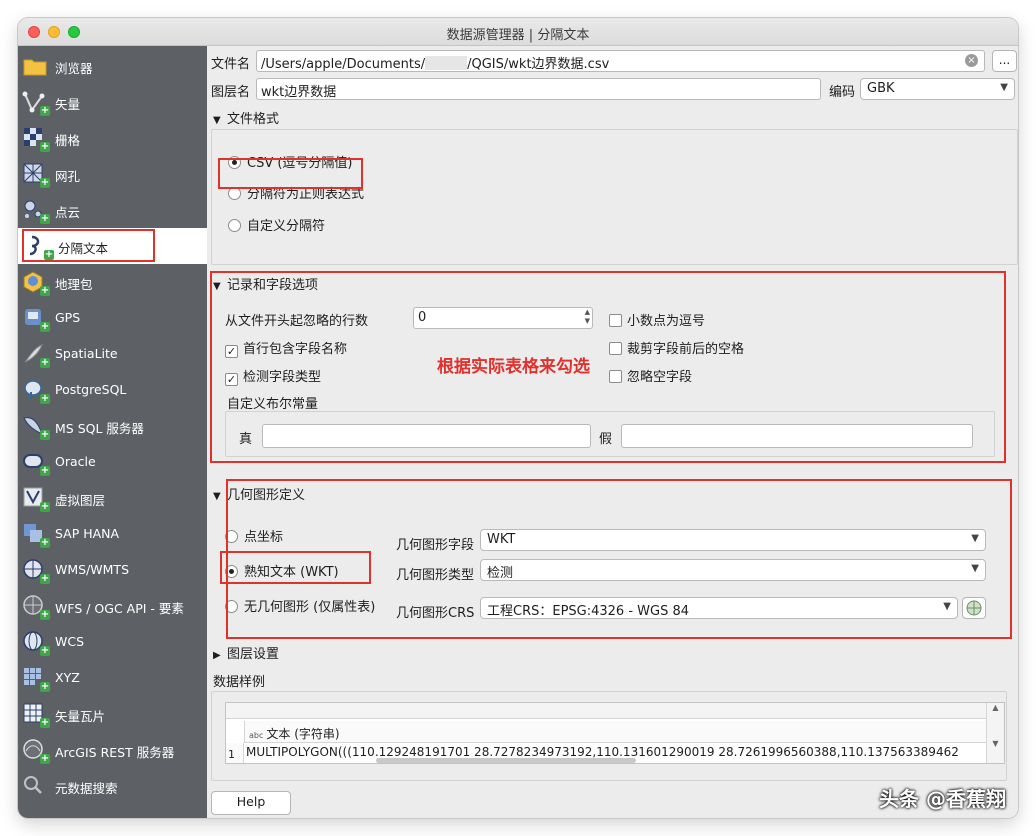 This screenshot has width=1036, height=836. Describe the element at coordinates (217, 496) in the screenshot. I see `collapse-icon: ▼` at that location.